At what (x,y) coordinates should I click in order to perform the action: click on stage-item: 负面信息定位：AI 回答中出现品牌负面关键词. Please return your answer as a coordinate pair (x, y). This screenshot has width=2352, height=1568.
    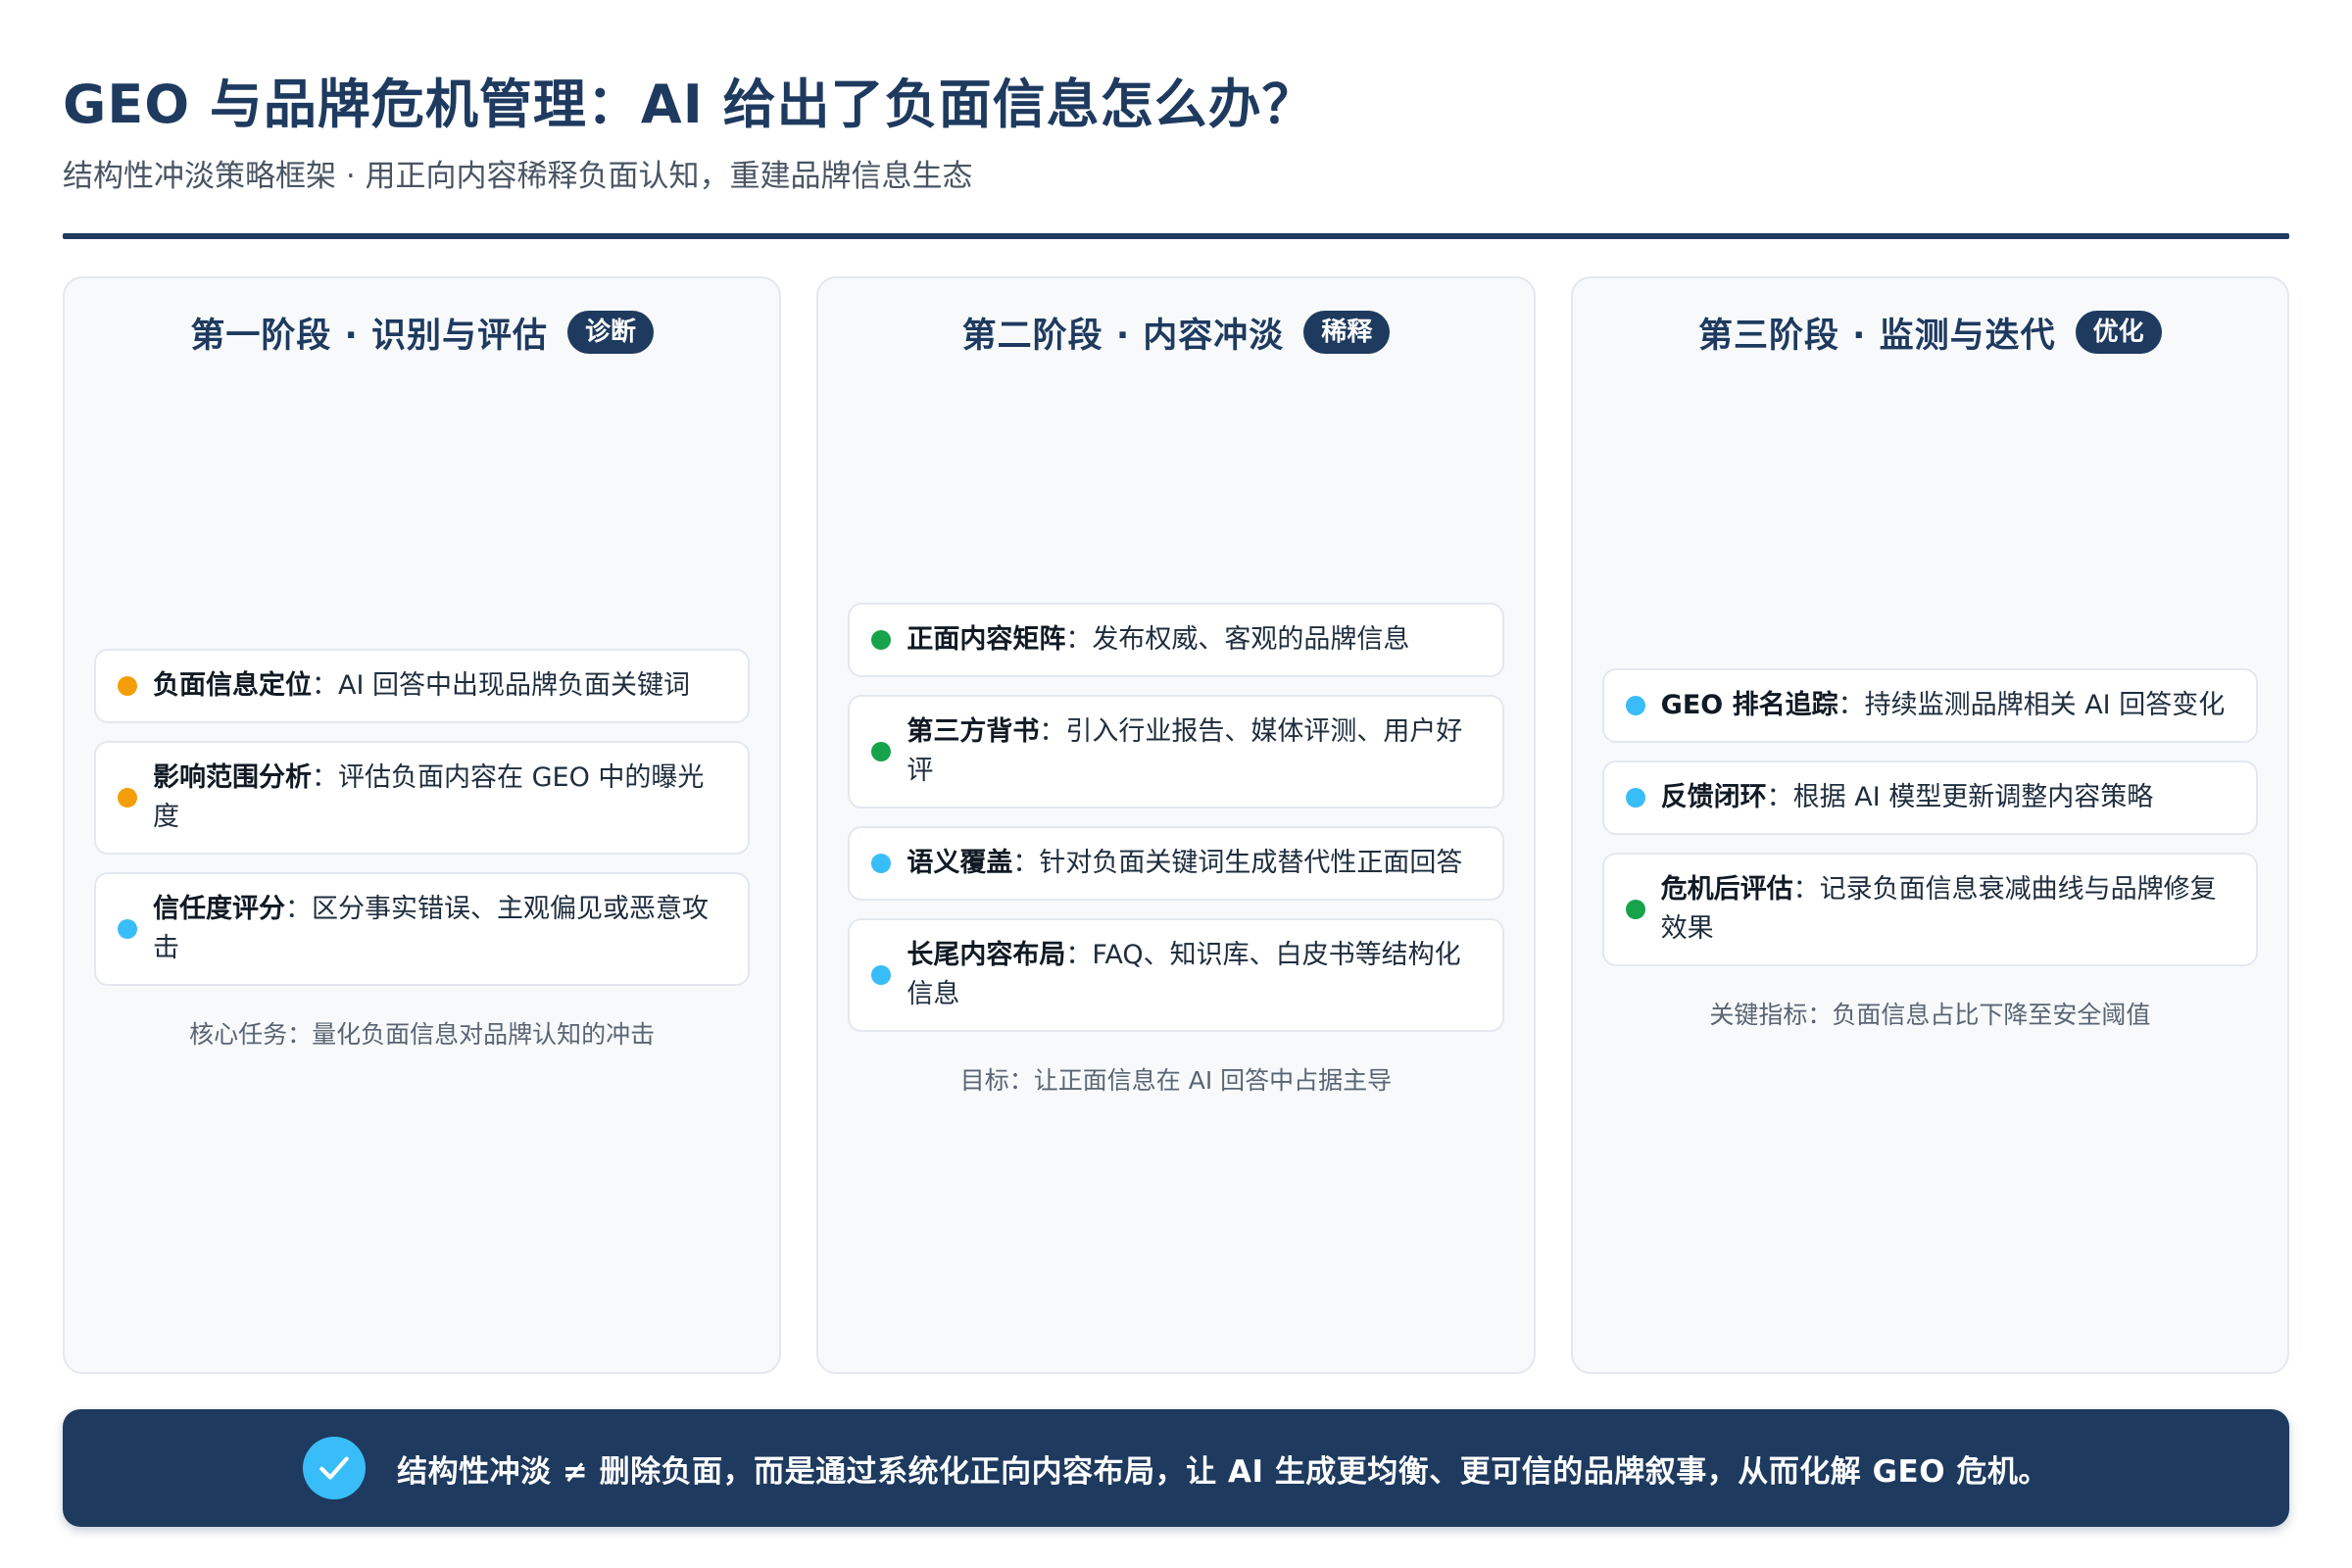
    Looking at the image, I should click on (422, 686).